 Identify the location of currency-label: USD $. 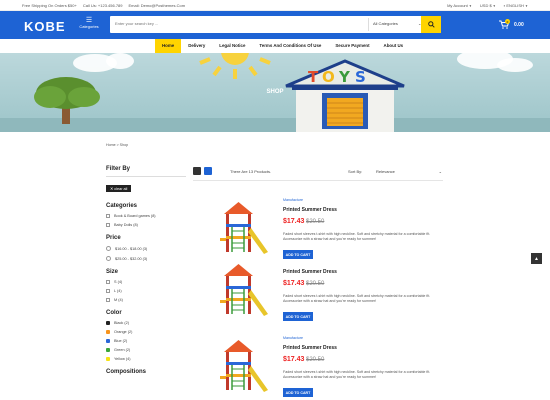
(485, 5).